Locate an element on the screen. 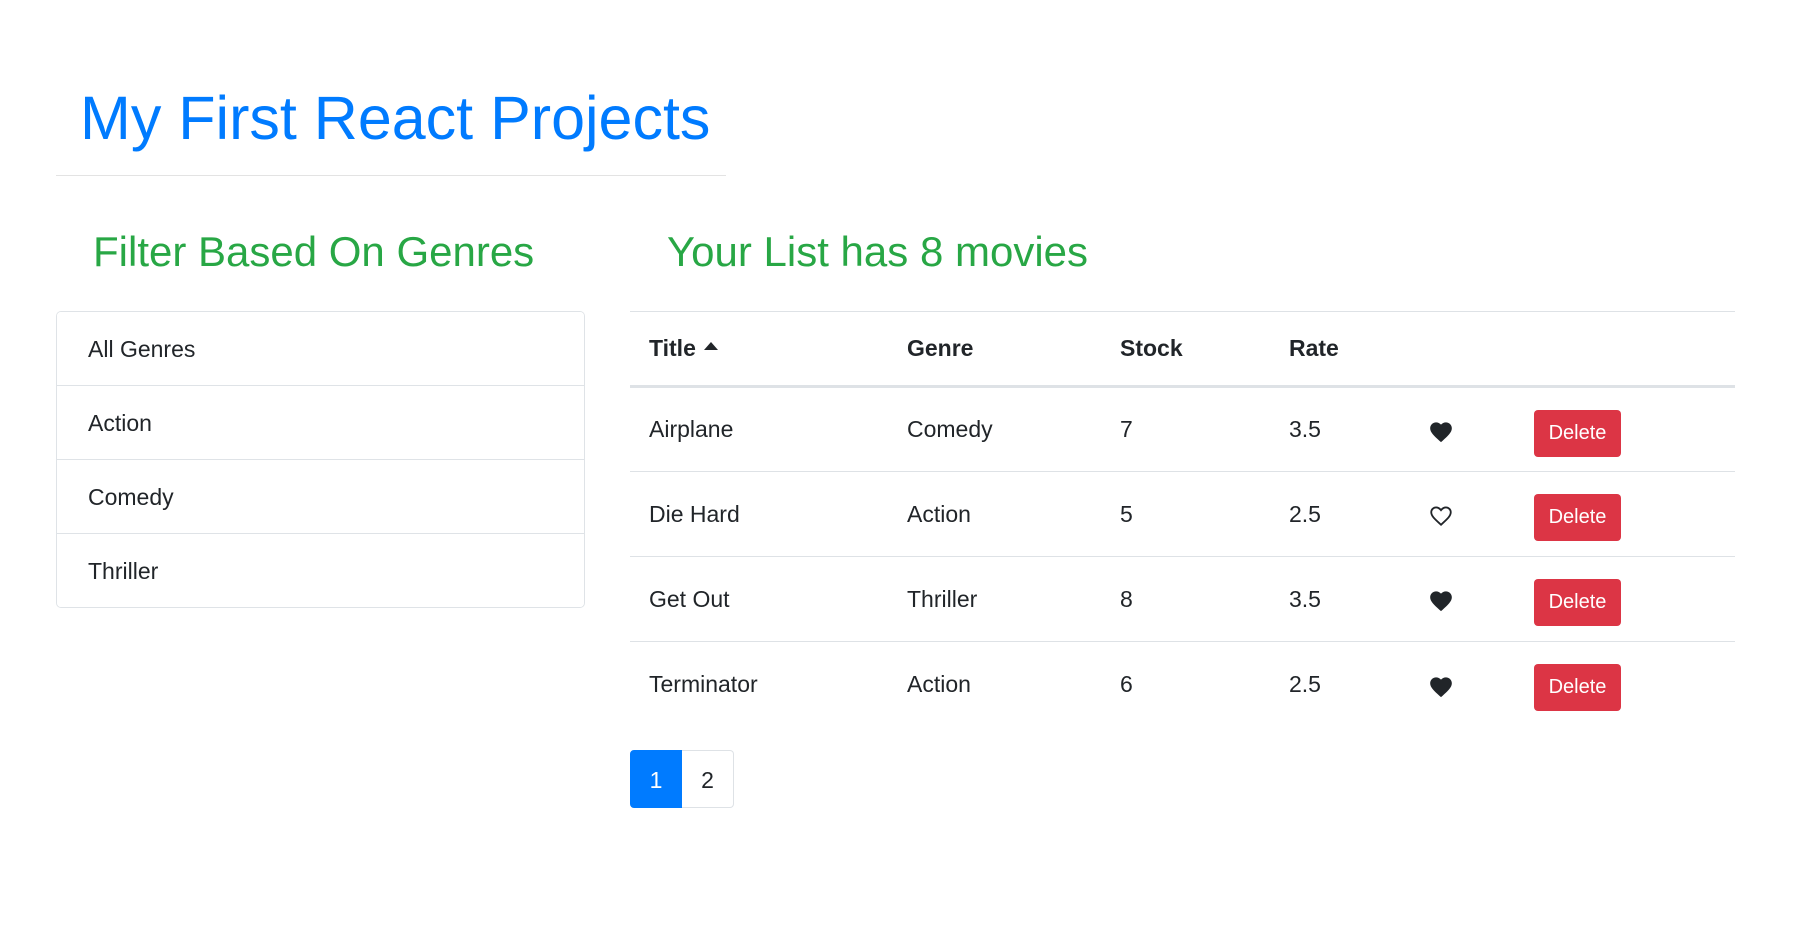 The width and height of the screenshot is (1810, 942). movie-title: Terminator is located at coordinates (703, 683).